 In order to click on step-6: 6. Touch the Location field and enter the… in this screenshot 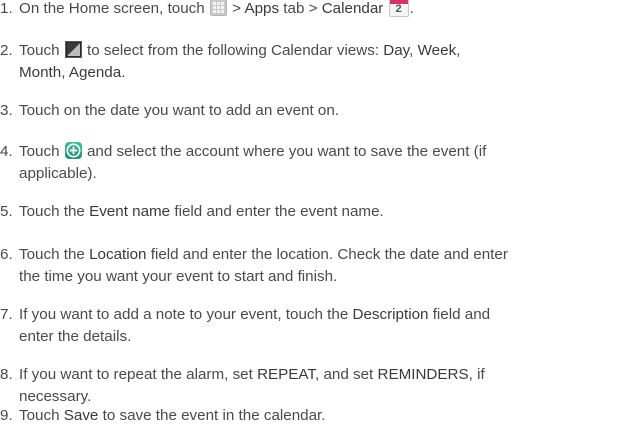, I will do `click(316, 266)`.